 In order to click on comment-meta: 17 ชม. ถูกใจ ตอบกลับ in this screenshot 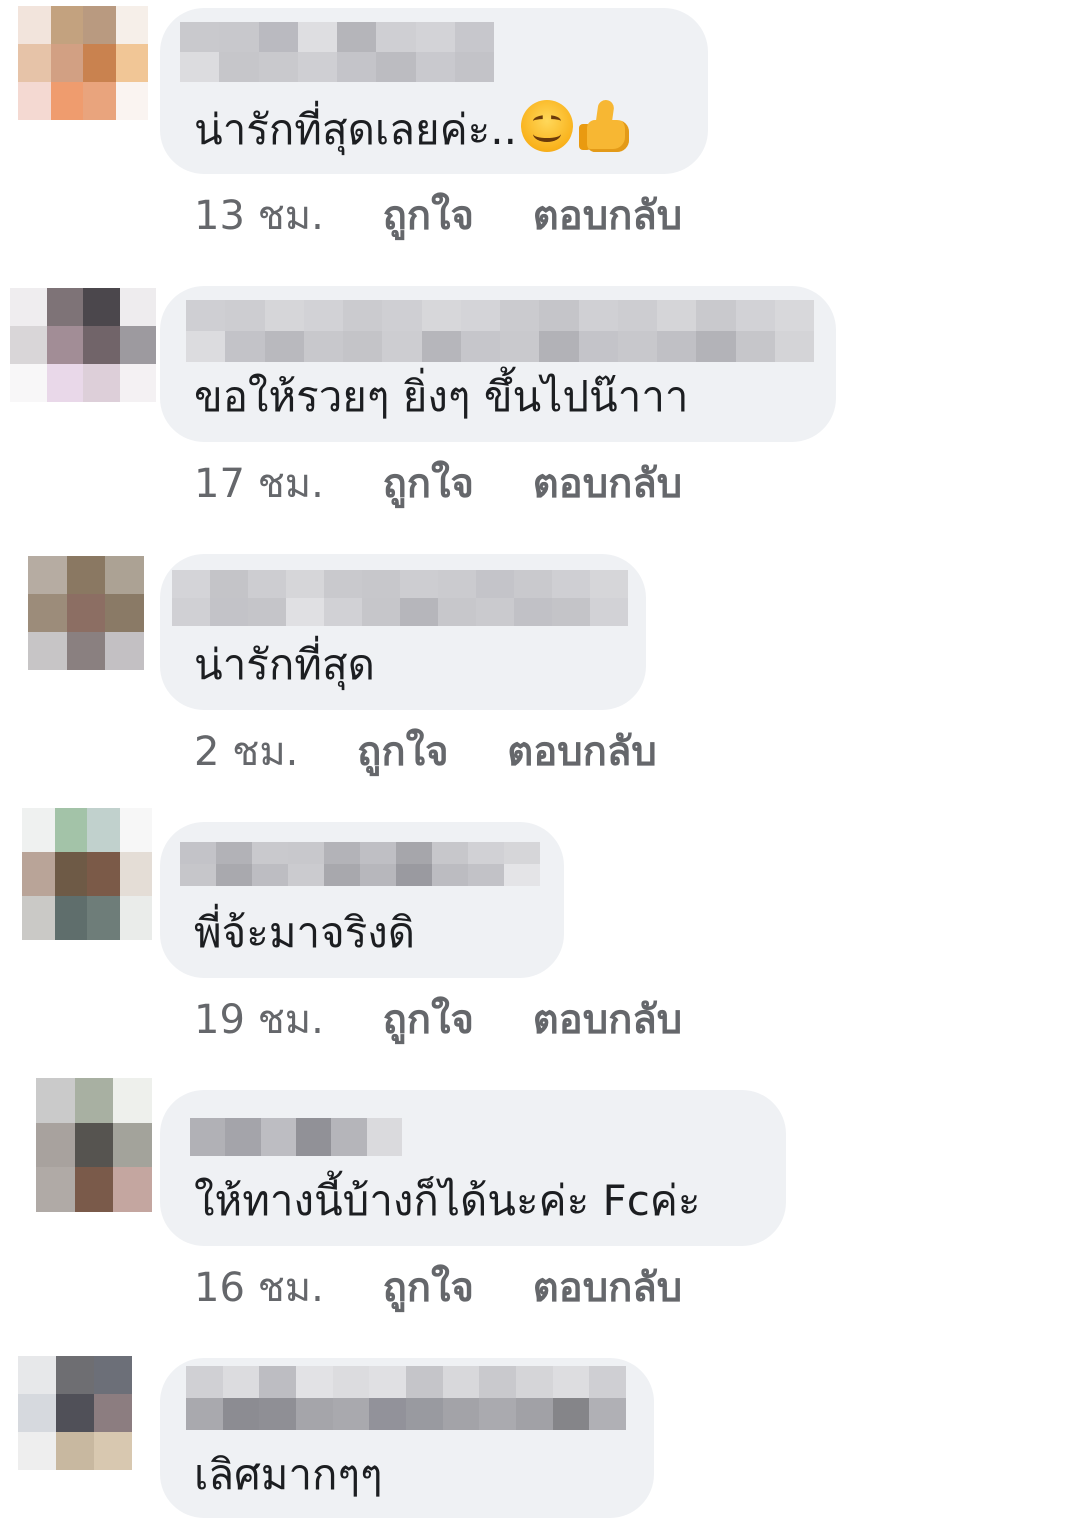, I will do `click(438, 484)`.